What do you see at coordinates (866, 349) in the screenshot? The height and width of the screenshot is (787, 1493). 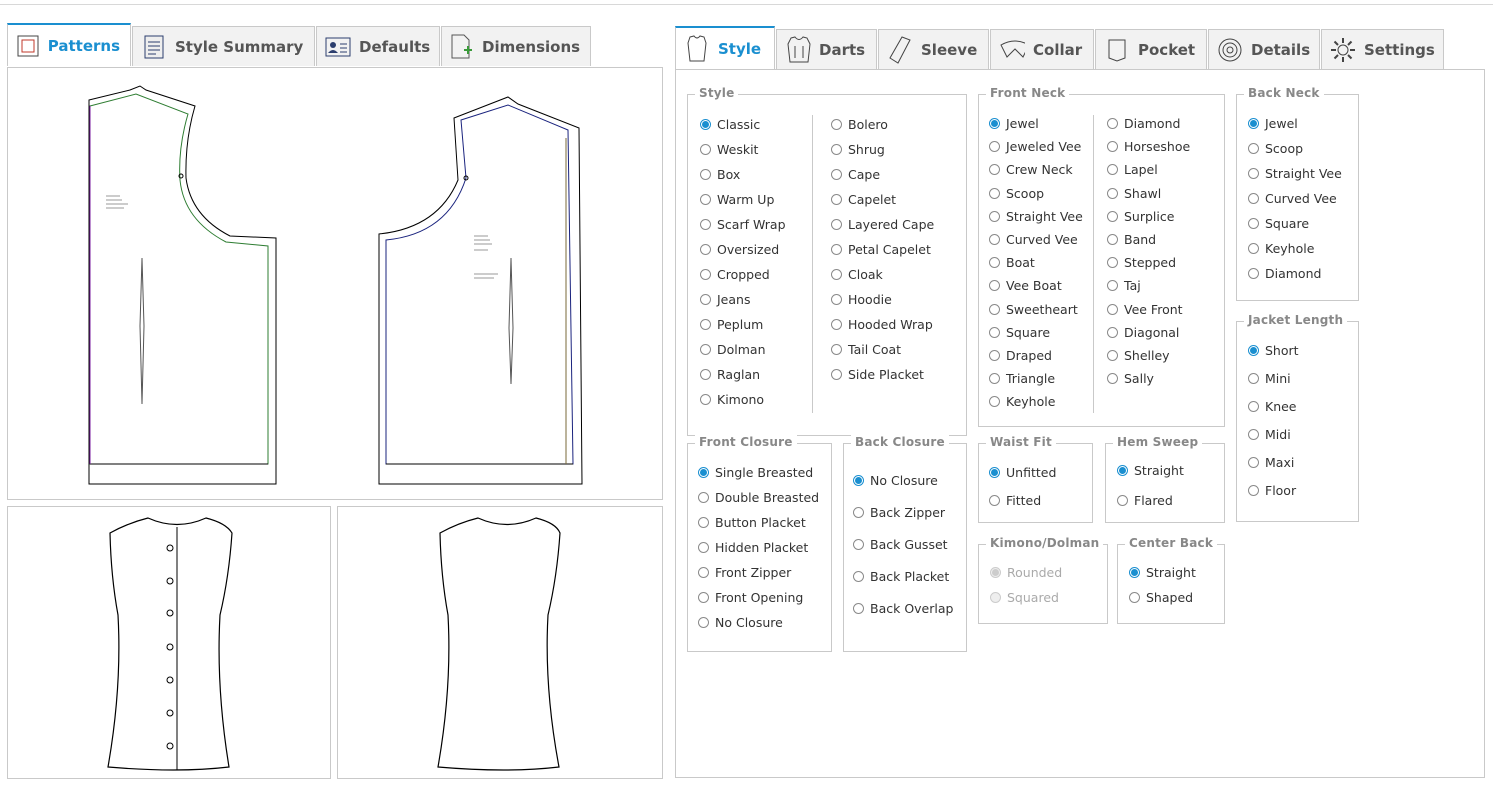 I see `radio-style-tail-coat: Tail Coat` at bounding box center [866, 349].